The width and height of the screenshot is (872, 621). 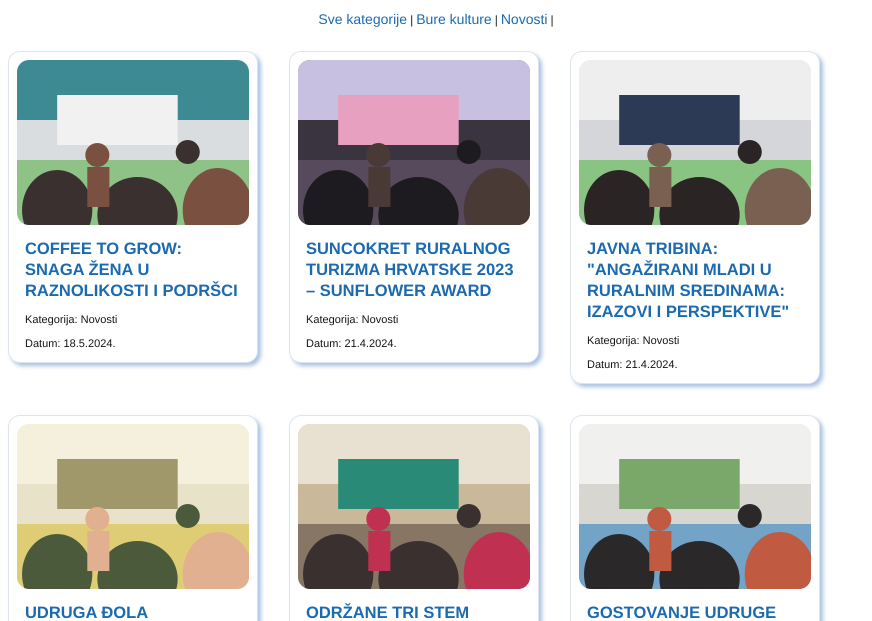 What do you see at coordinates (695, 281) in the screenshot?
I see `post-title: JAVNA TRIBINA: "ANGAŽIRANI MLADI U RURALNIM SREDINAMA: IZAZOVI I PERSPEKTIVE"` at bounding box center [695, 281].